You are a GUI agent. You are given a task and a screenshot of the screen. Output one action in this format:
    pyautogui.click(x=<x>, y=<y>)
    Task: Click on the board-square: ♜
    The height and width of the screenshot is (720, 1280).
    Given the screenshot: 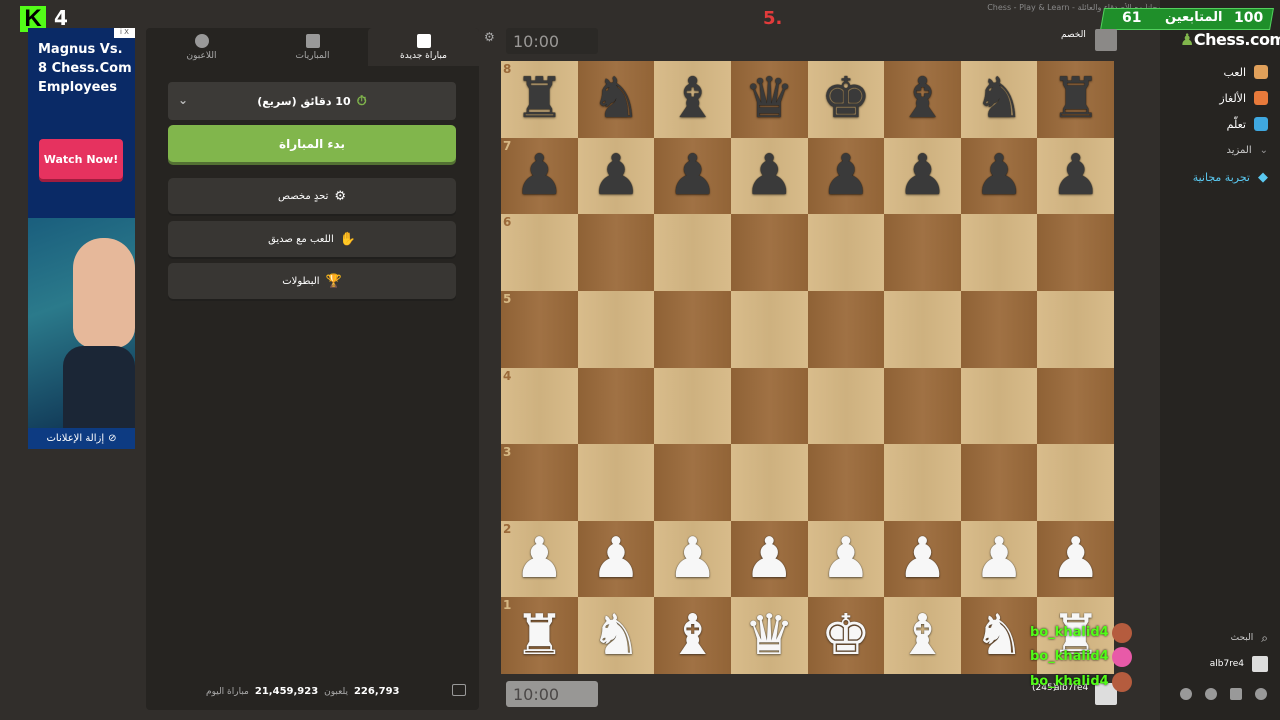 What is the action you would take?
    pyautogui.click(x=1075, y=99)
    